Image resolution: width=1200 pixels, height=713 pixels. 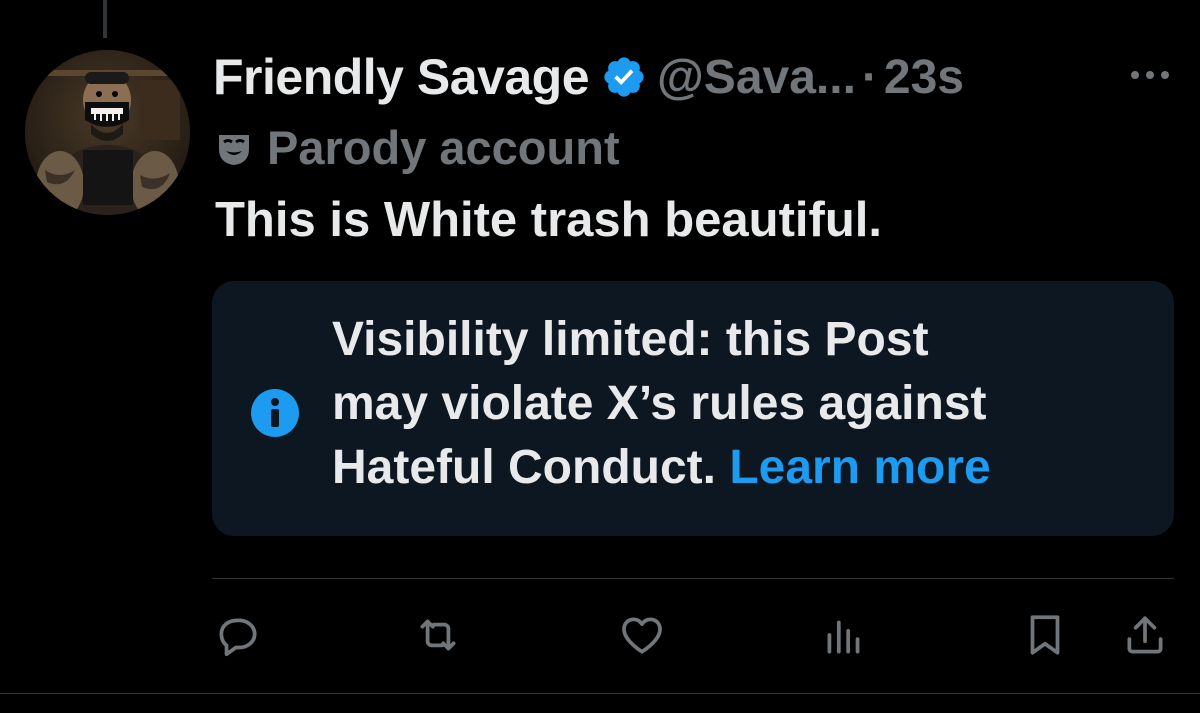 What do you see at coordinates (624, 77) in the screenshot?
I see `verified-badge-icon` at bounding box center [624, 77].